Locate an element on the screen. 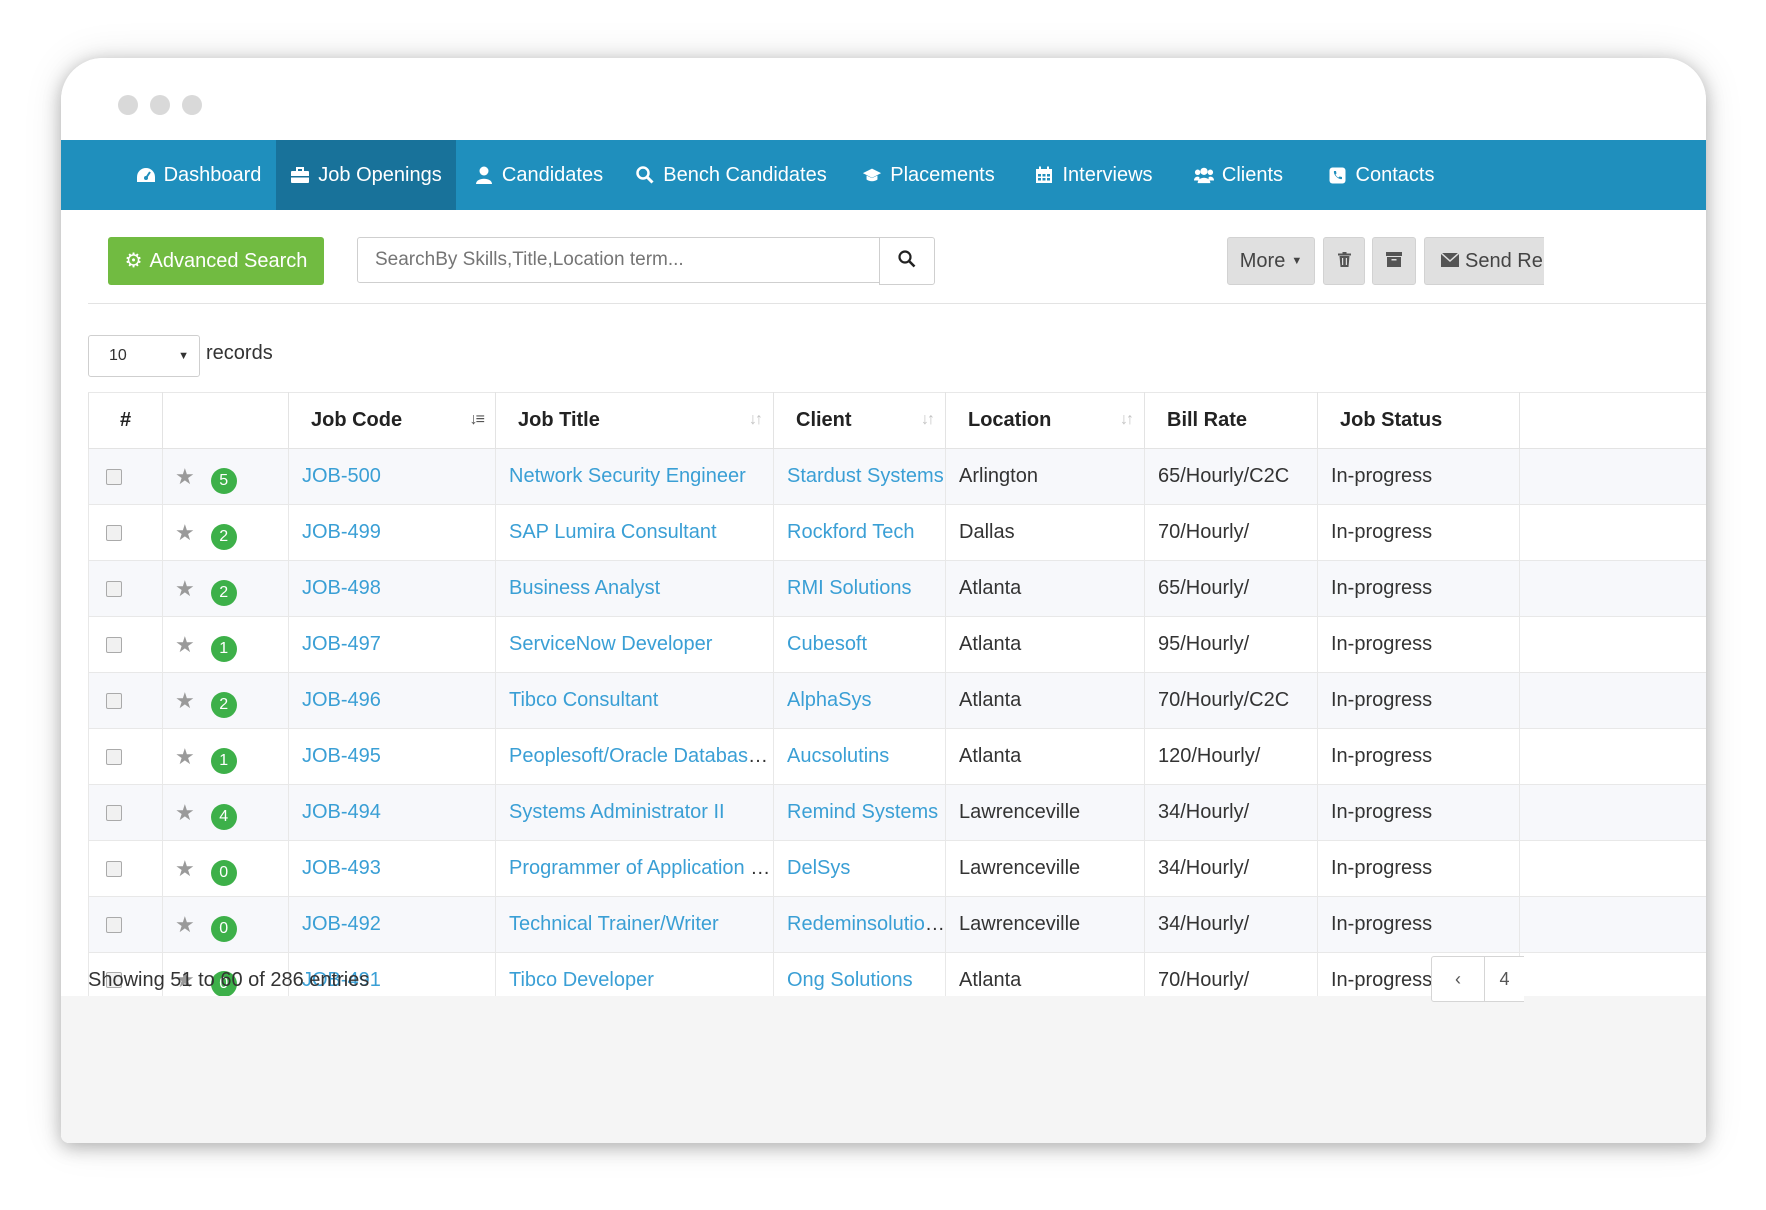  advanced-search-button: ⚙ Advanced Search is located at coordinates (216, 261).